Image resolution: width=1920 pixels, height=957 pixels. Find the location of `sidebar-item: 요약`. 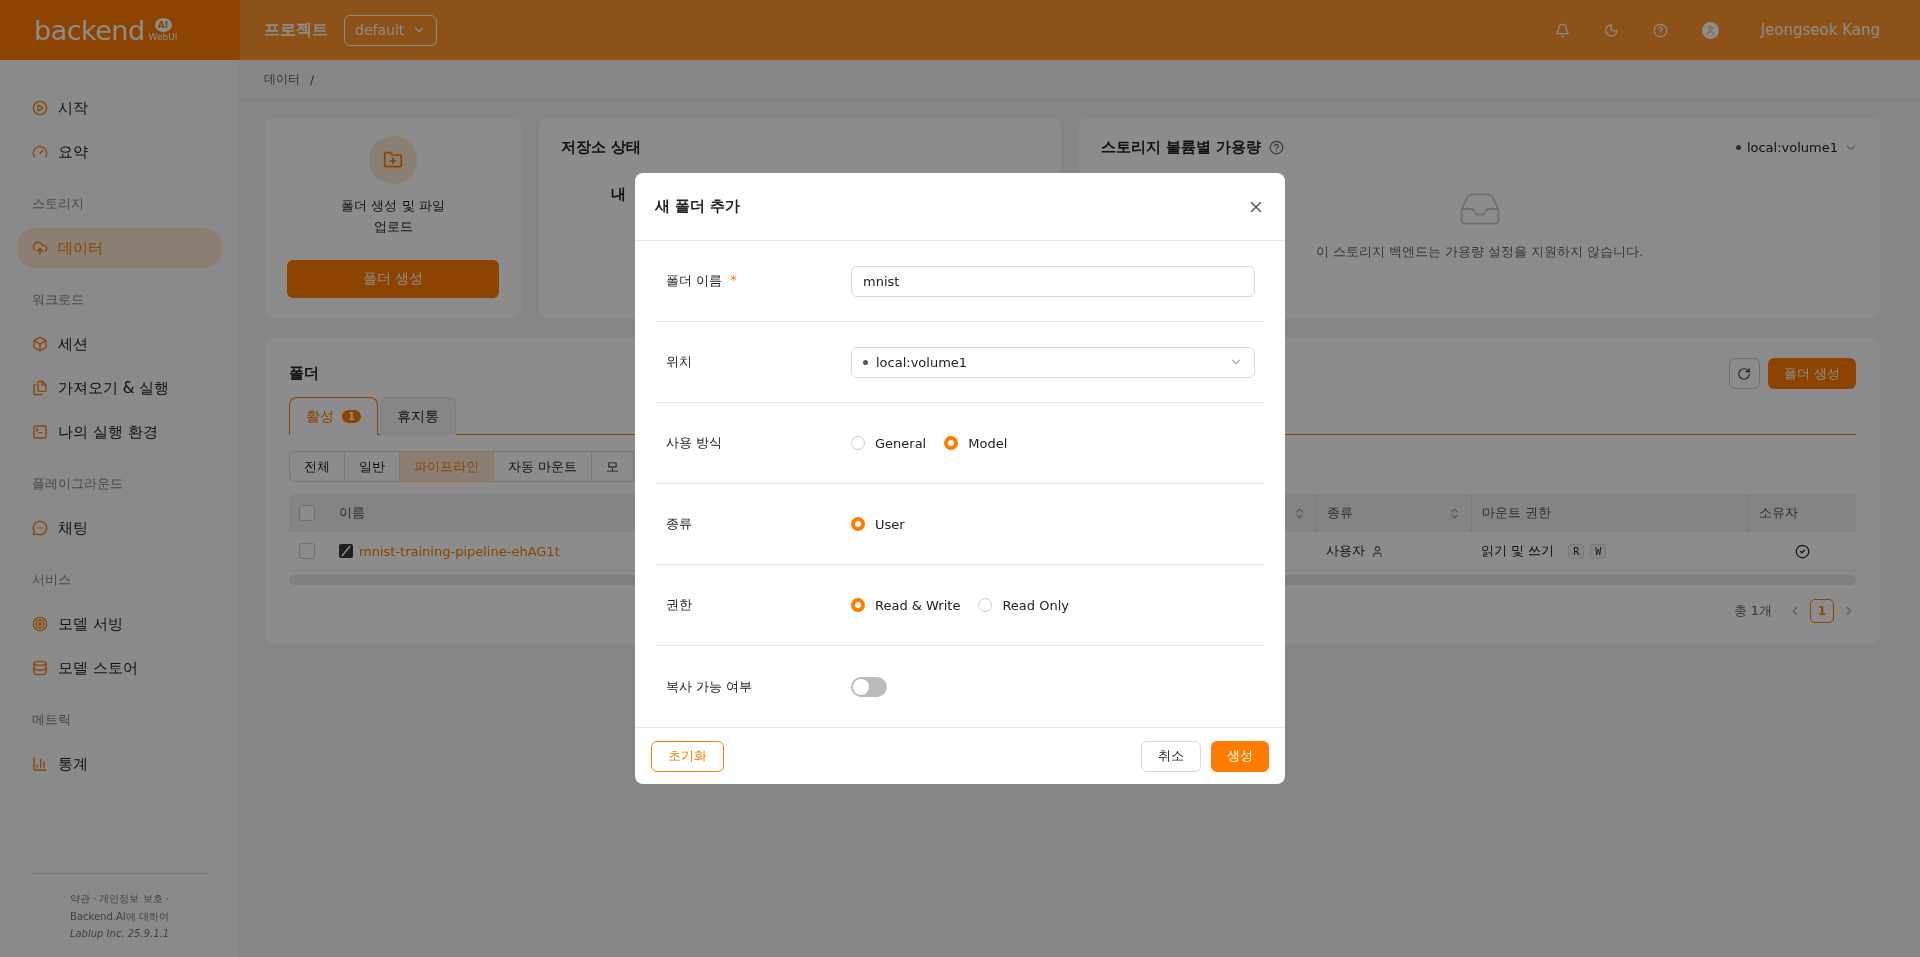

sidebar-item: 요약 is located at coordinates (119, 152).